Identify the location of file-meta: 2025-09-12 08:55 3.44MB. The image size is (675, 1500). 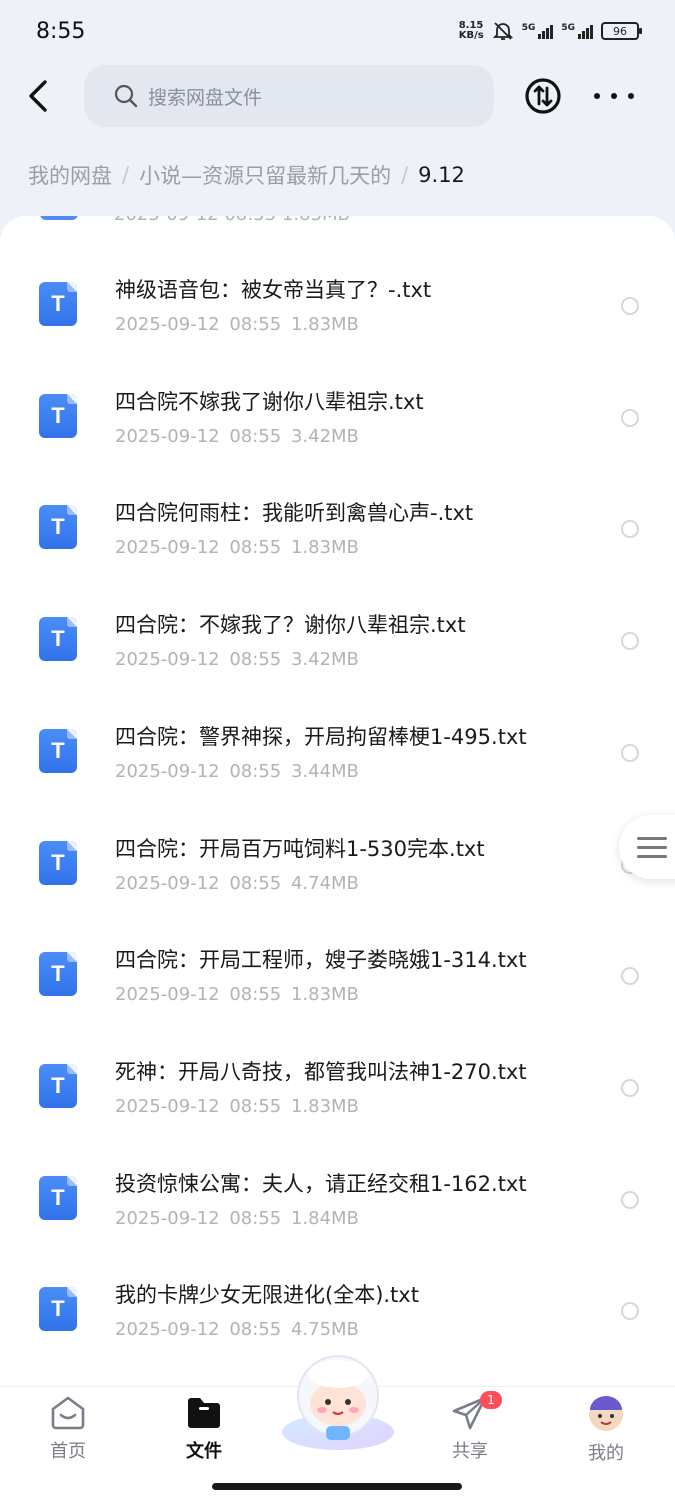
(237, 771).